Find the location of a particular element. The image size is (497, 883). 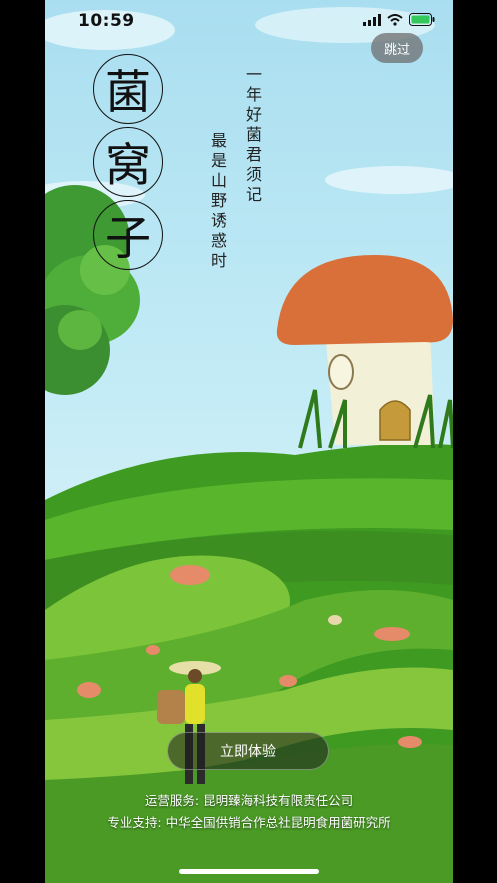

try-now-button: 立即体验 is located at coordinates (248, 751).